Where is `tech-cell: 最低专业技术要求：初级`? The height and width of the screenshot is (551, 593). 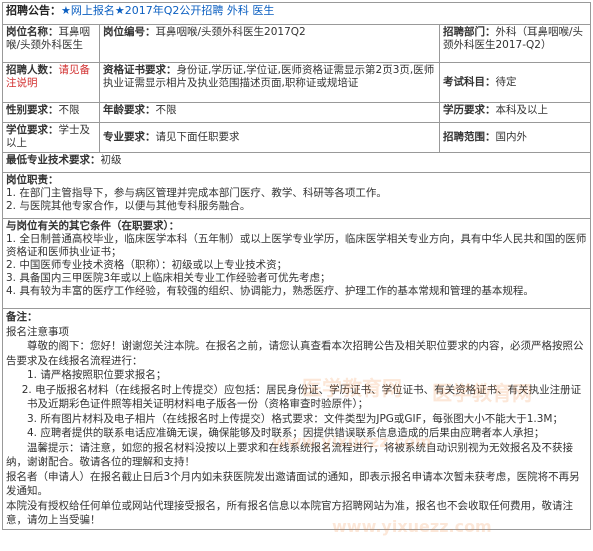
tech-cell: 最低专业技术要求：初级 is located at coordinates (296, 162).